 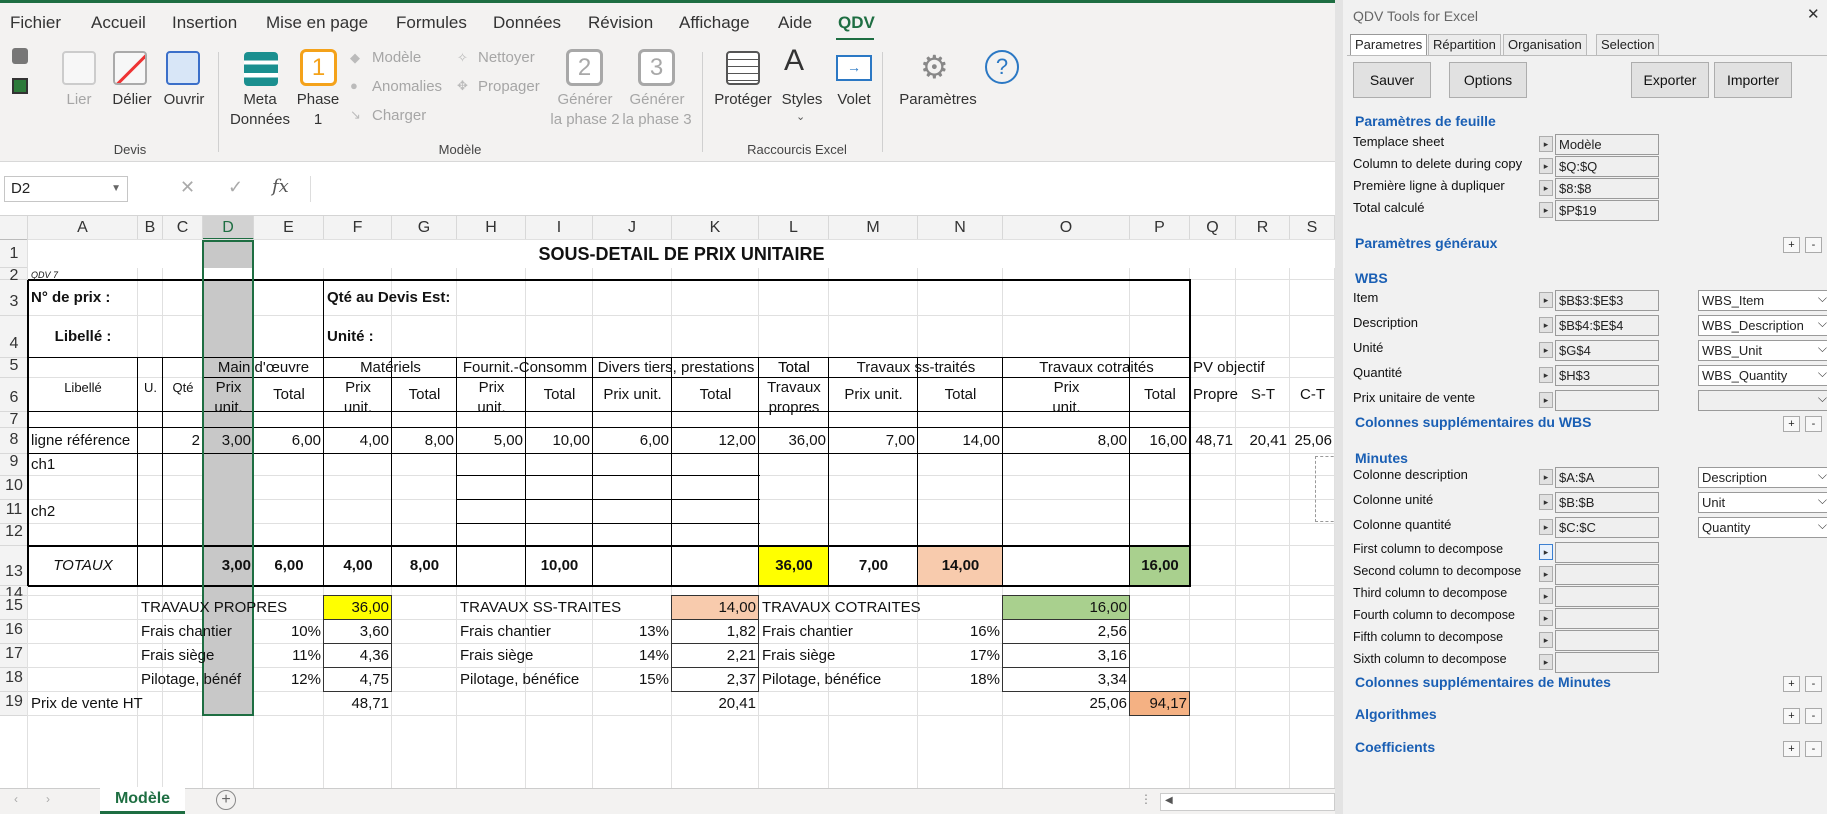 What do you see at coordinates (20, 56) in the screenshot?
I see `cube-icon` at bounding box center [20, 56].